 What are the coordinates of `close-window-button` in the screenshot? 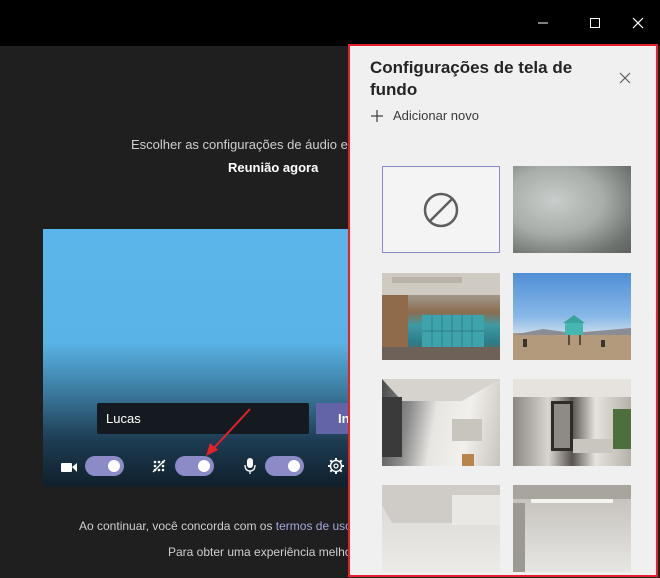 It's located at (638, 23).